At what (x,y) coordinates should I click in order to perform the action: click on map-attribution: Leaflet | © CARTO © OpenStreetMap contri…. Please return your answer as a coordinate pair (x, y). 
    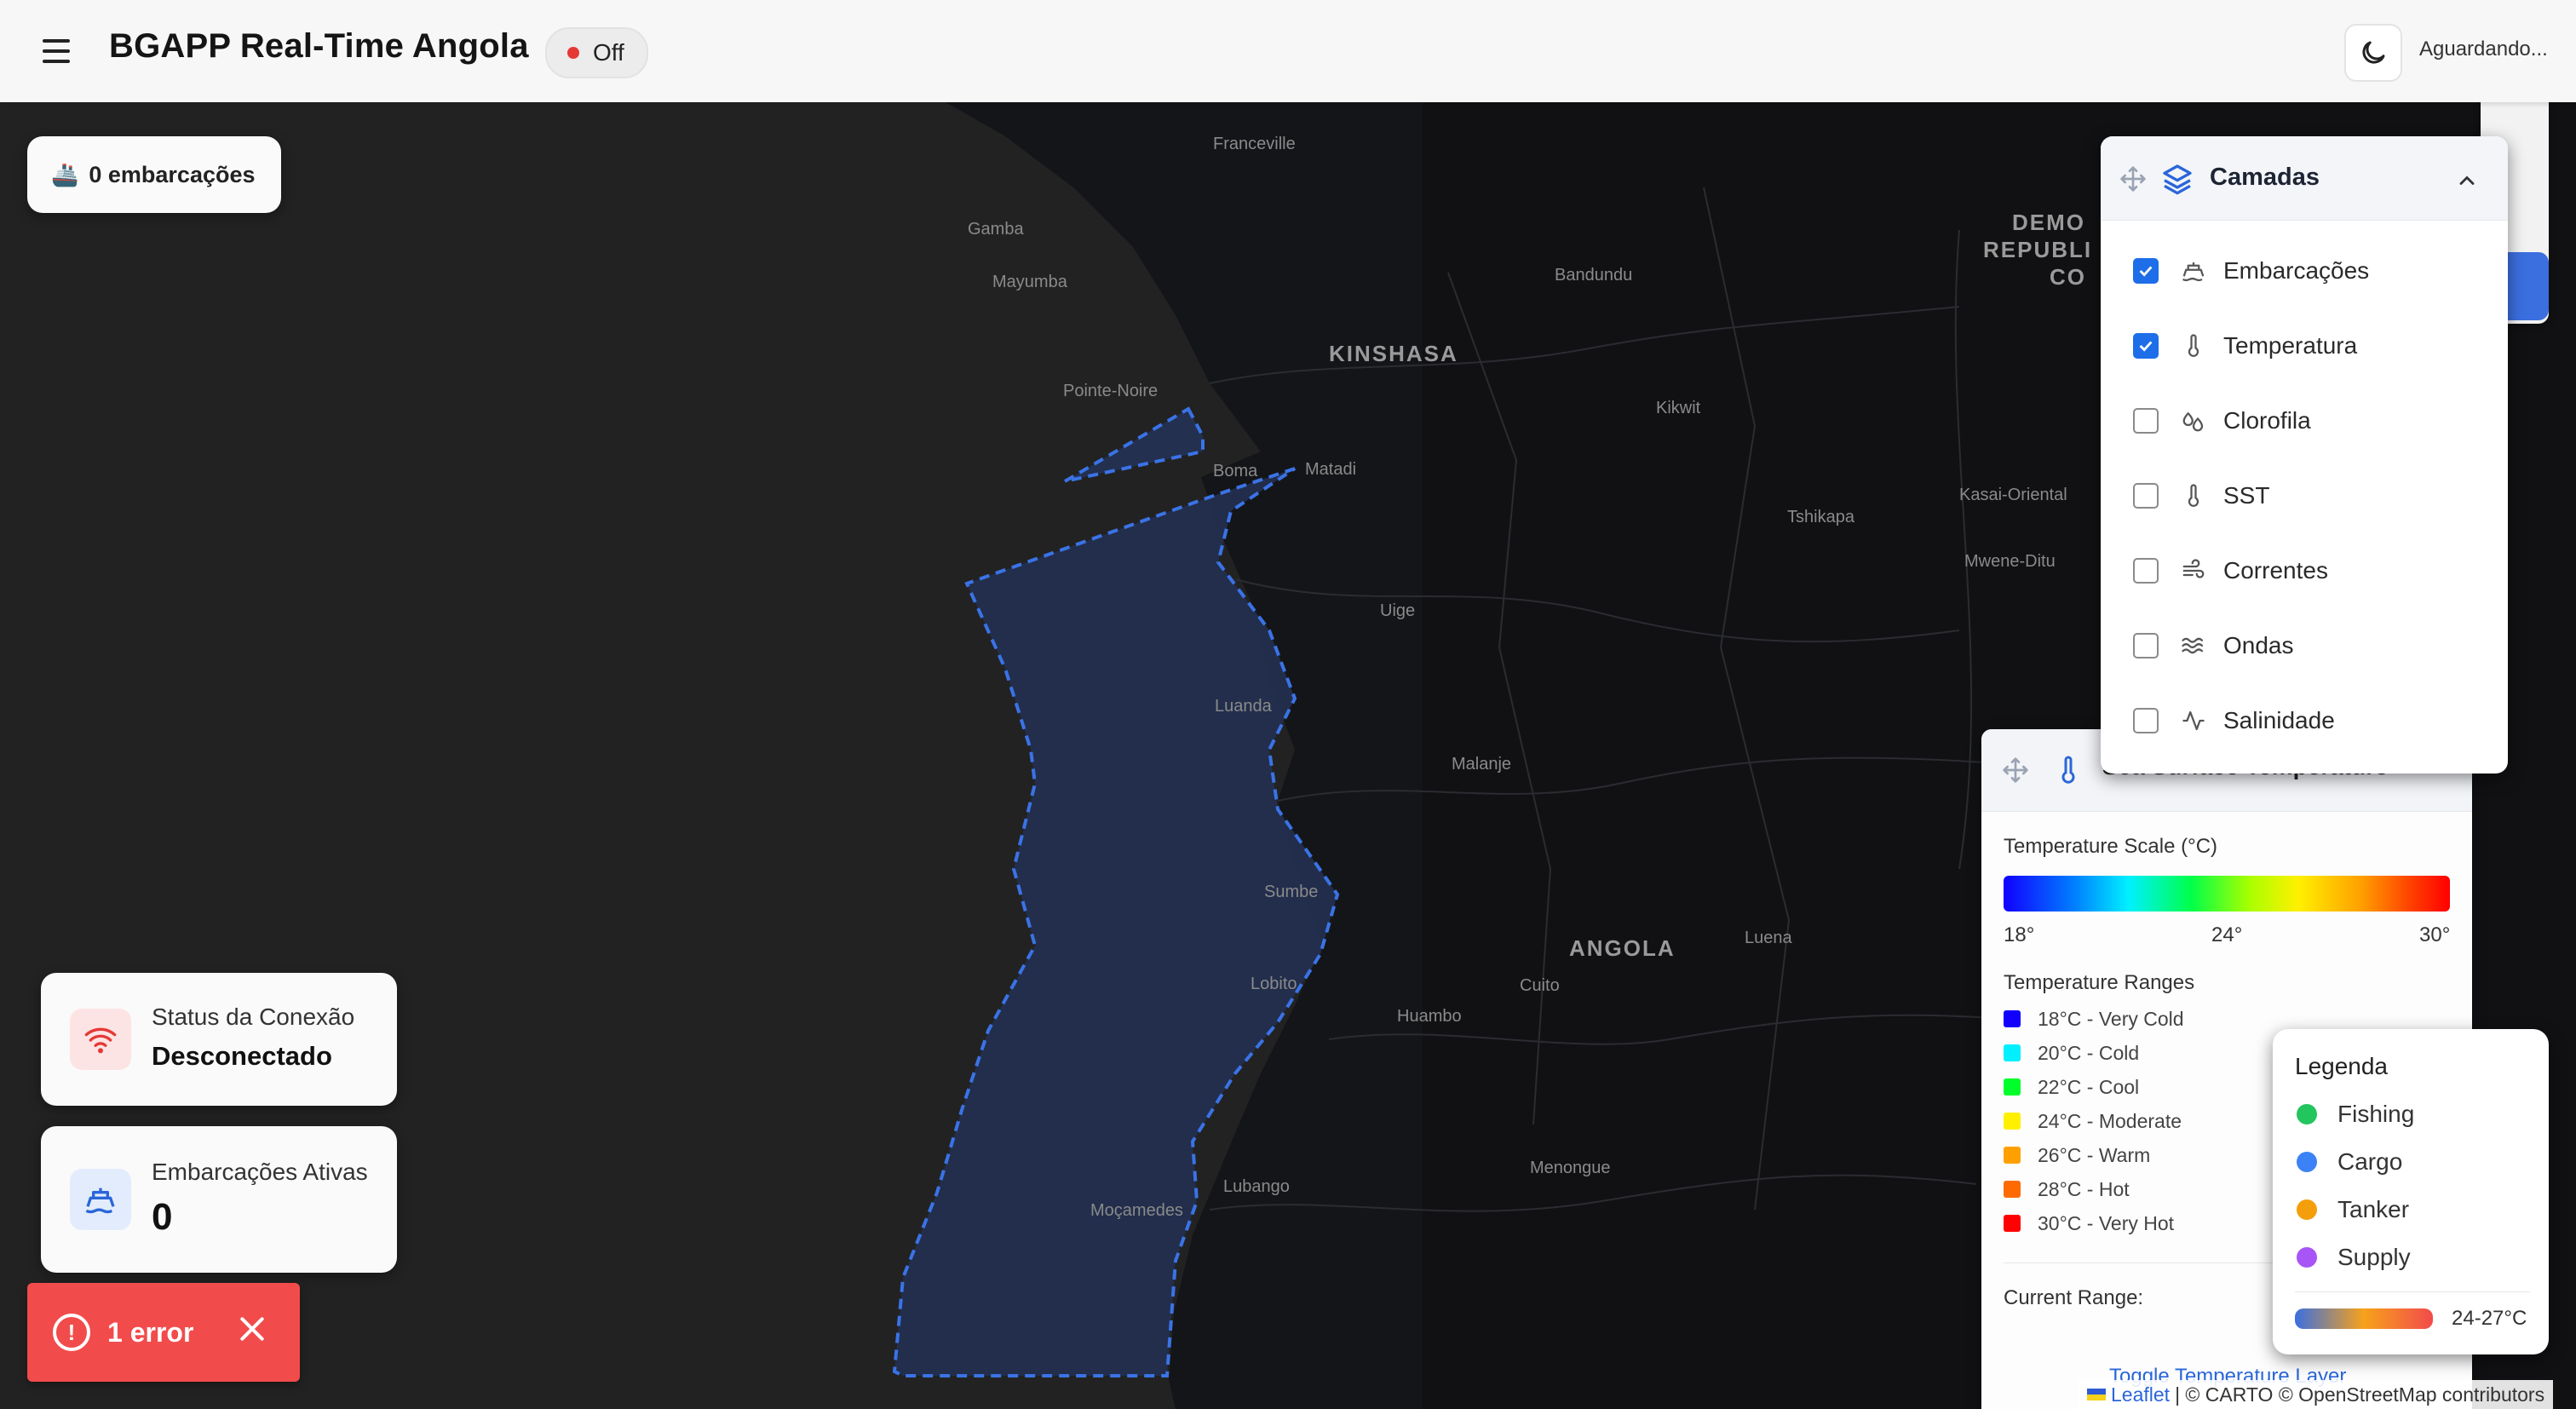
    Looking at the image, I should click on (2316, 1394).